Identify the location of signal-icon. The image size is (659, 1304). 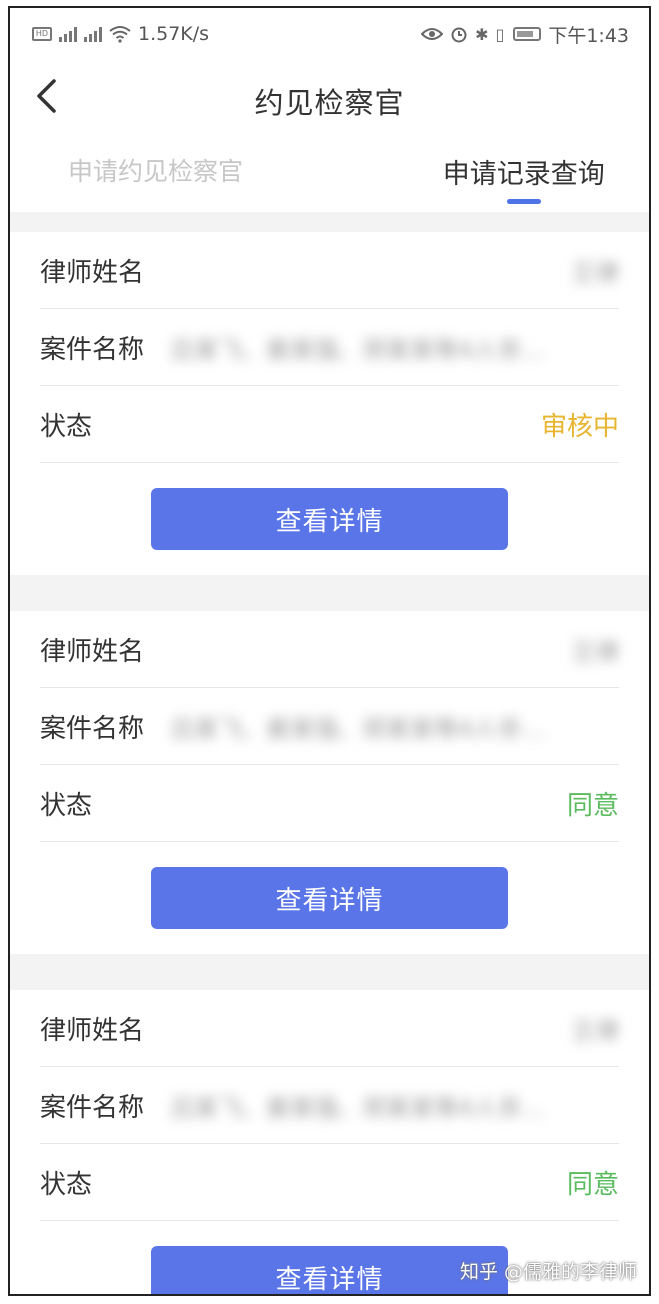
(68, 34).